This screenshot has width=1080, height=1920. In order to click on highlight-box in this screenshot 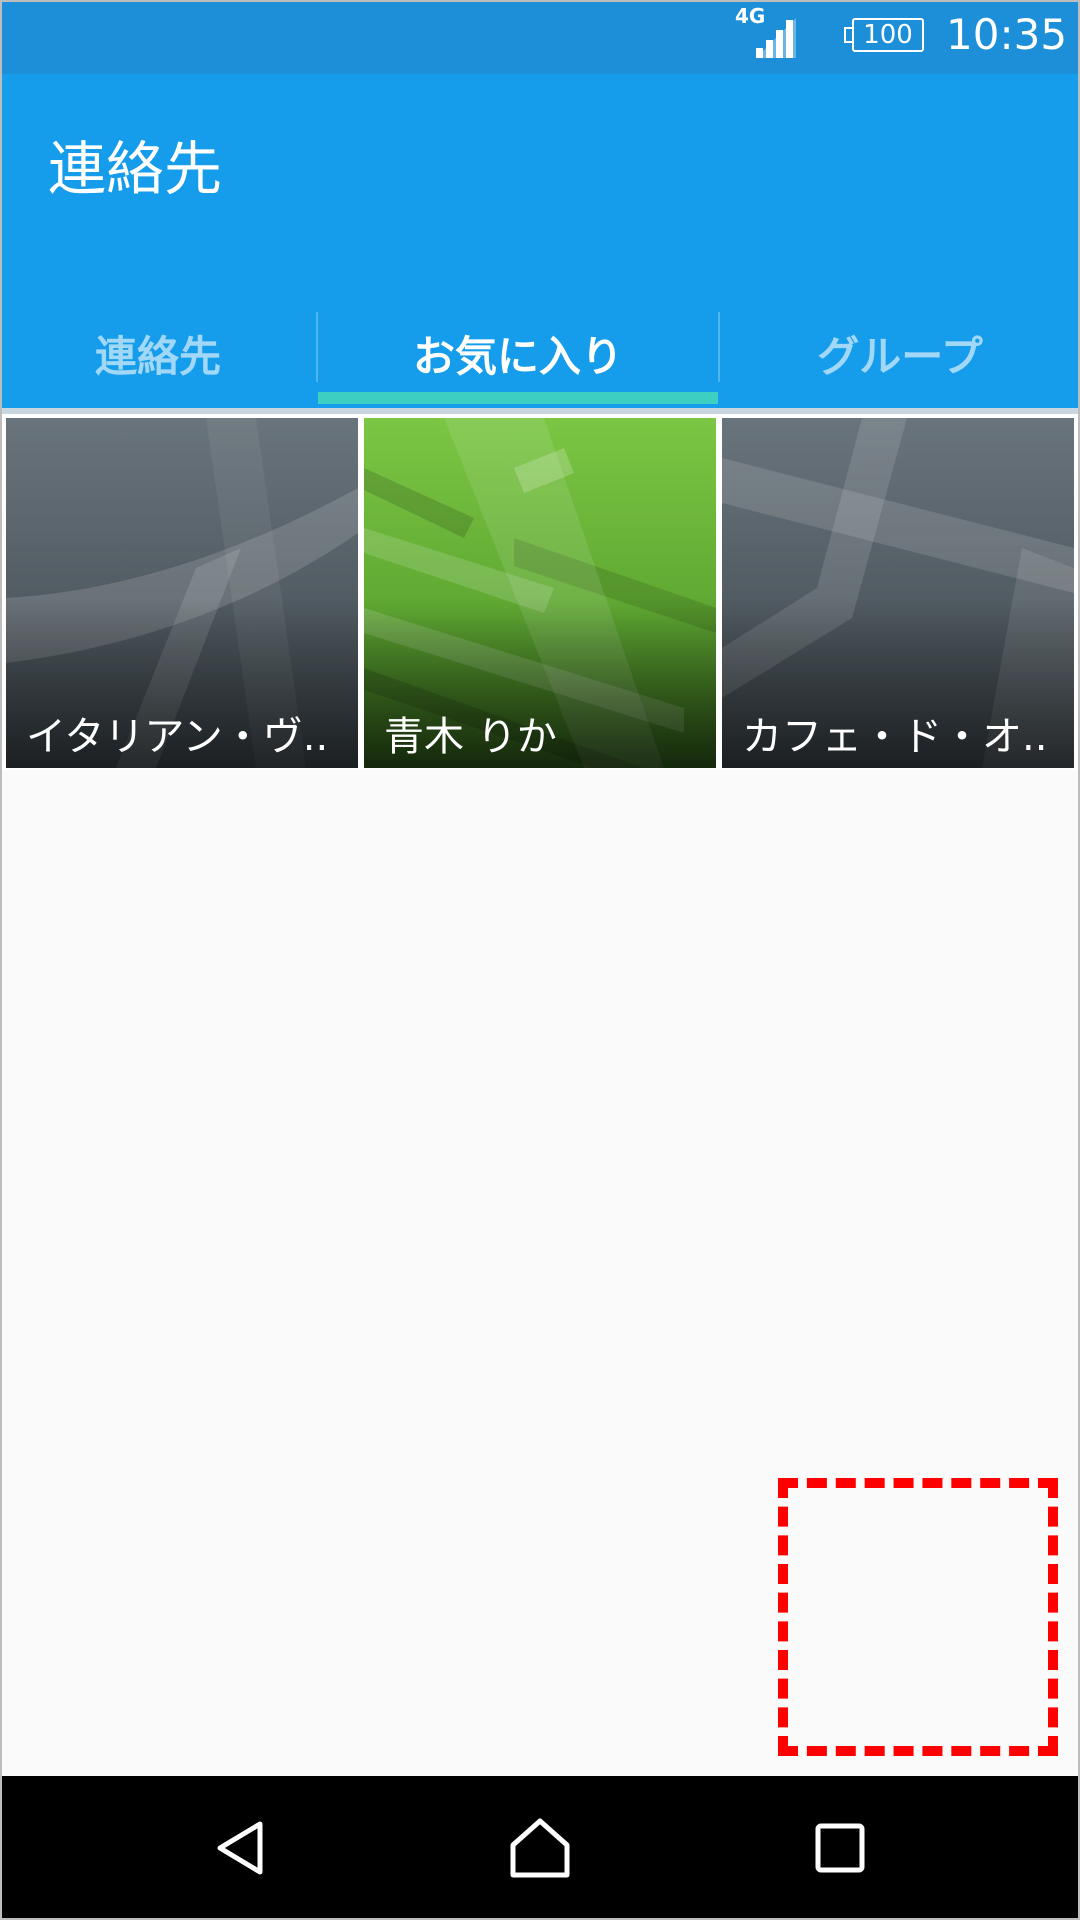, I will do `click(918, 1617)`.